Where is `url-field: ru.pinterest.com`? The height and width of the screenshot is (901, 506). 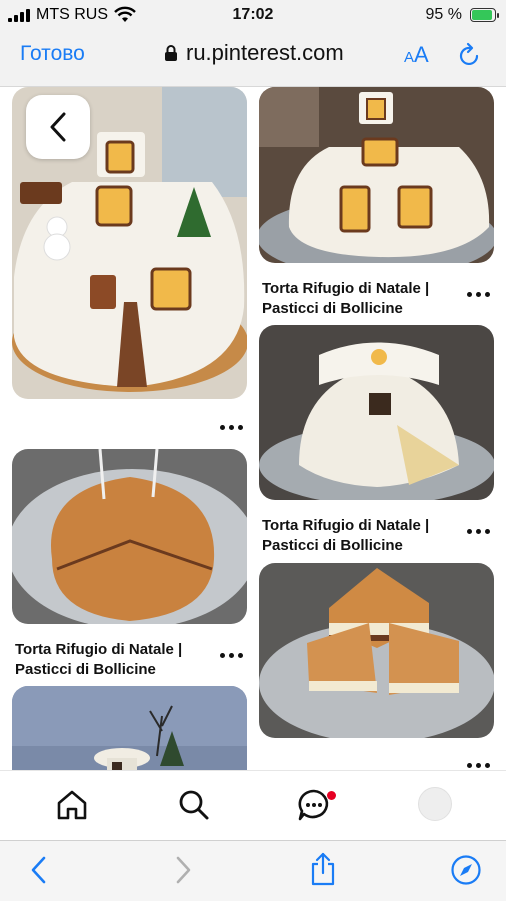 url-field: ru.pinterest.com is located at coordinates (254, 53).